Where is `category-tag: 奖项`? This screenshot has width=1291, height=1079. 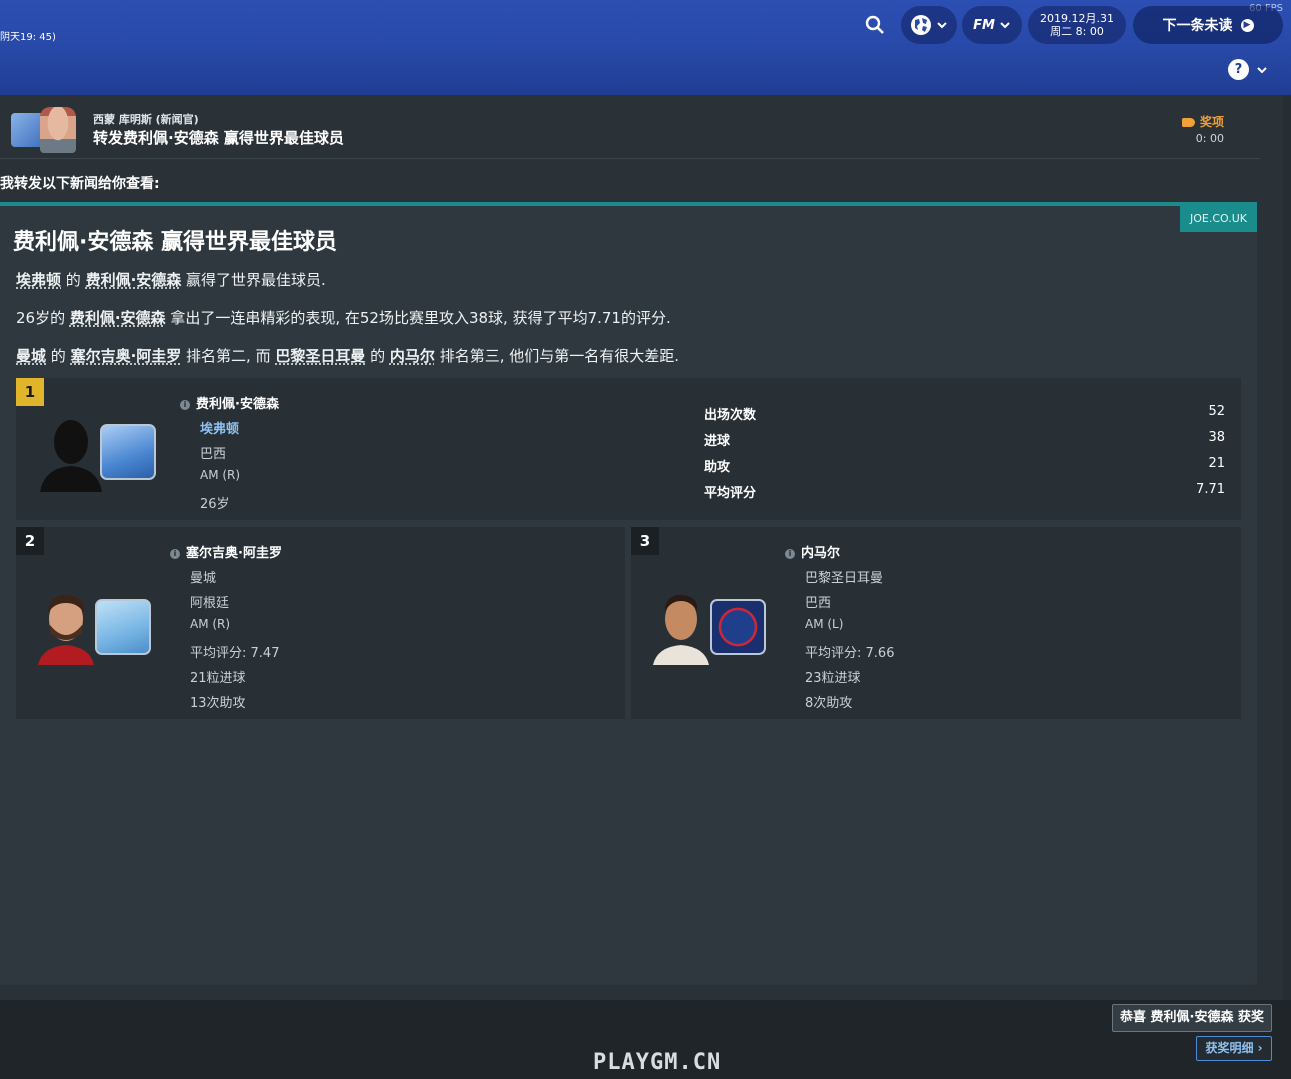
category-tag: 奖项 is located at coordinates (1202, 121).